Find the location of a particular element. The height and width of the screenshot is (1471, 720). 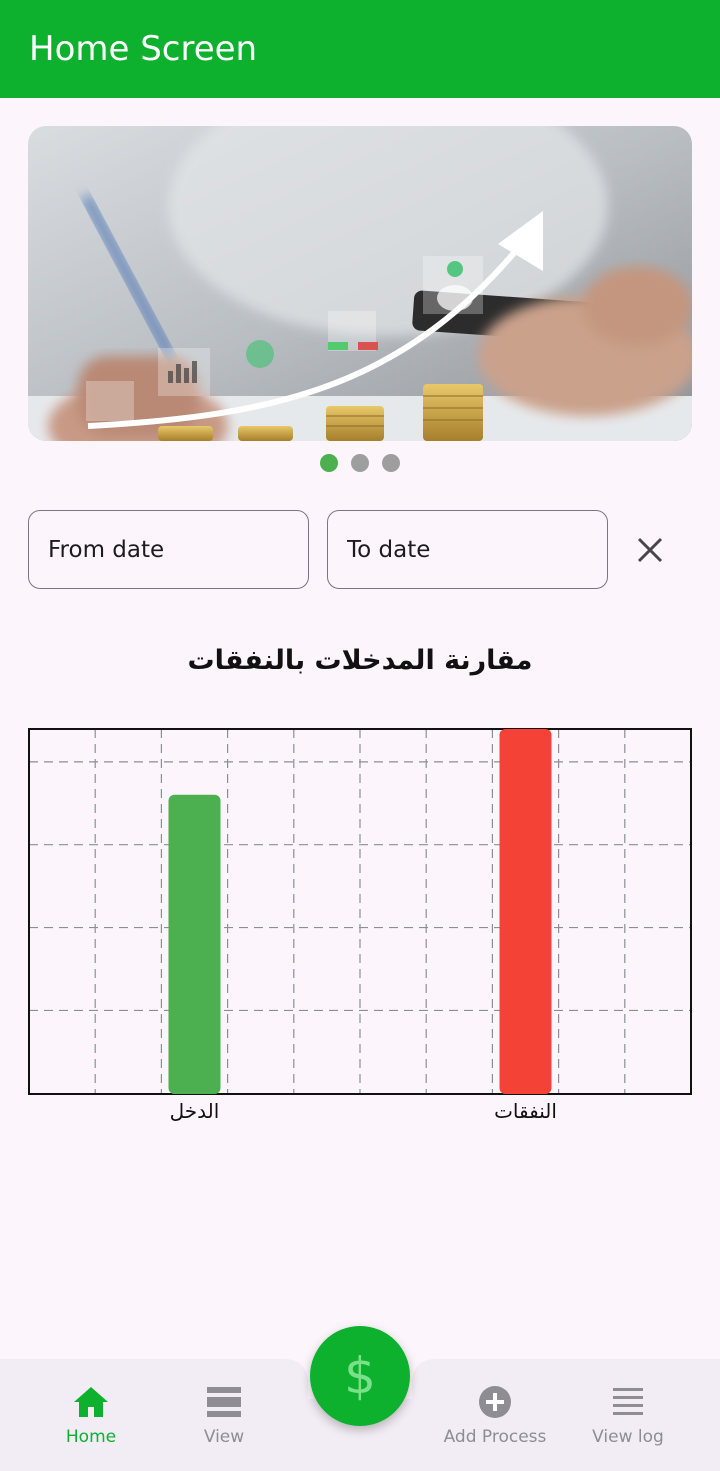

nav-add-process-label: Add Process is located at coordinates (495, 1437).